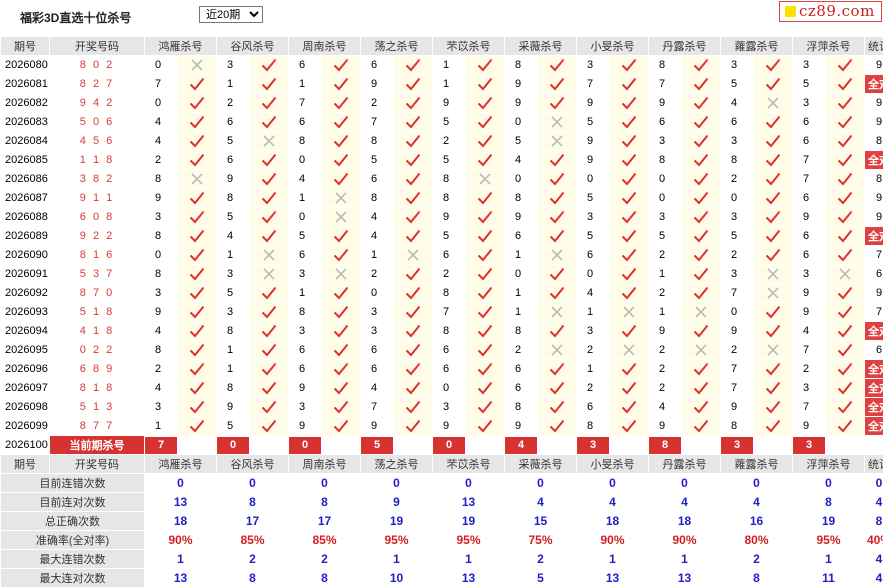 This screenshot has height=588, width=883. What do you see at coordinates (540, 578) in the screenshot?
I see `stats-value: 5` at bounding box center [540, 578].